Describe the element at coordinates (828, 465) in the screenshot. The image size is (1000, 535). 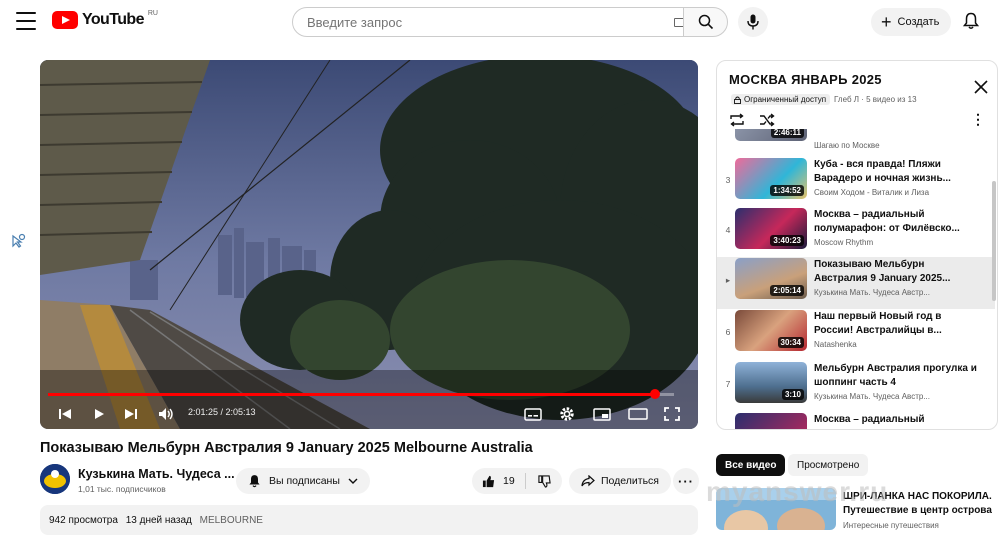
I see `chip-watched: Просмотрено` at that location.